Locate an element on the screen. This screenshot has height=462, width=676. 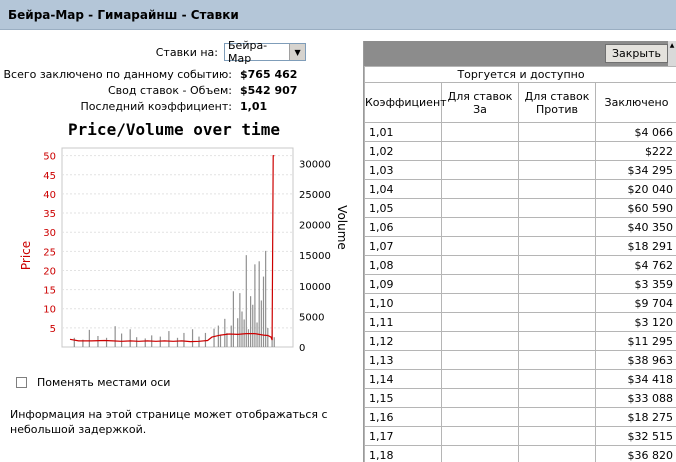
table-row: 1,01 $4 066 is located at coordinates (520, 132).